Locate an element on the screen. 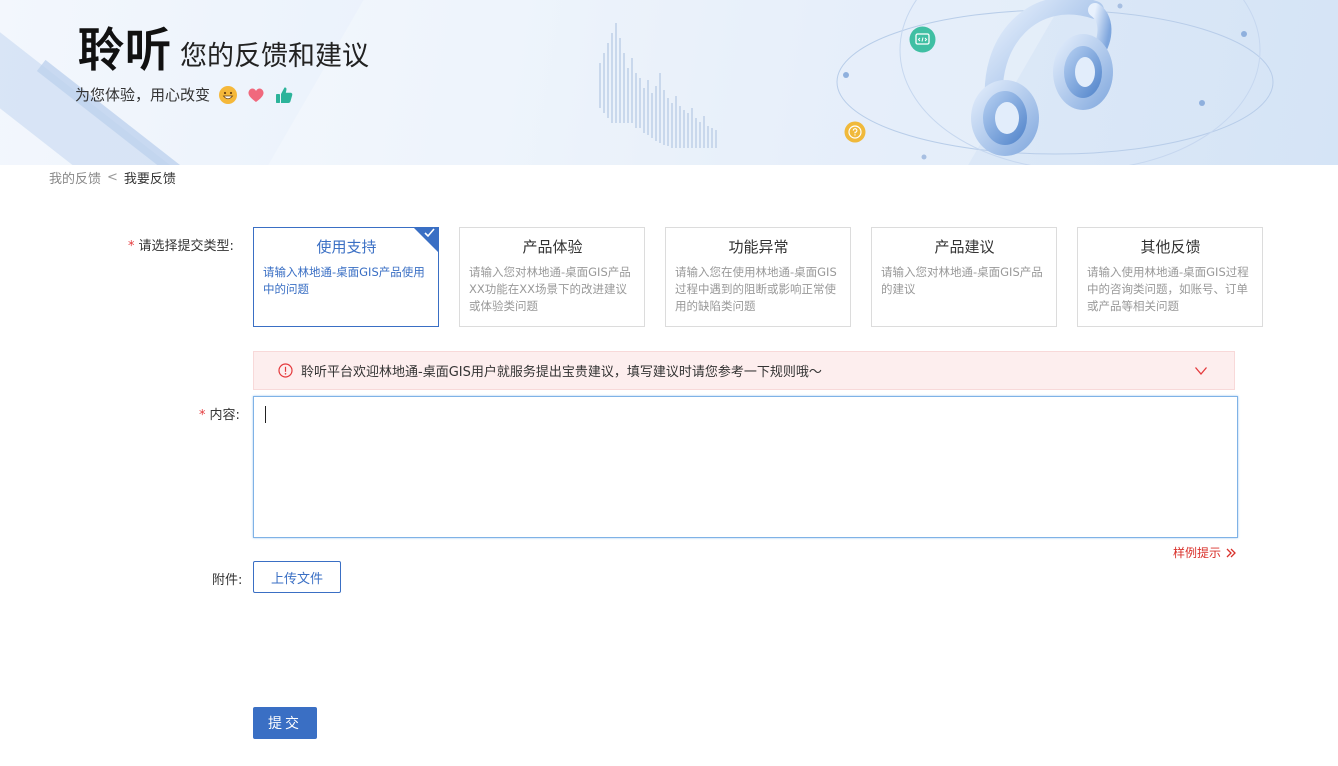 The height and width of the screenshot is (766, 1338). type-card-desc: 请输入使用林地通-桌面GIS过程中的咨询类问题，如账号、订单或产品等相关问题 is located at coordinates (1168, 289).